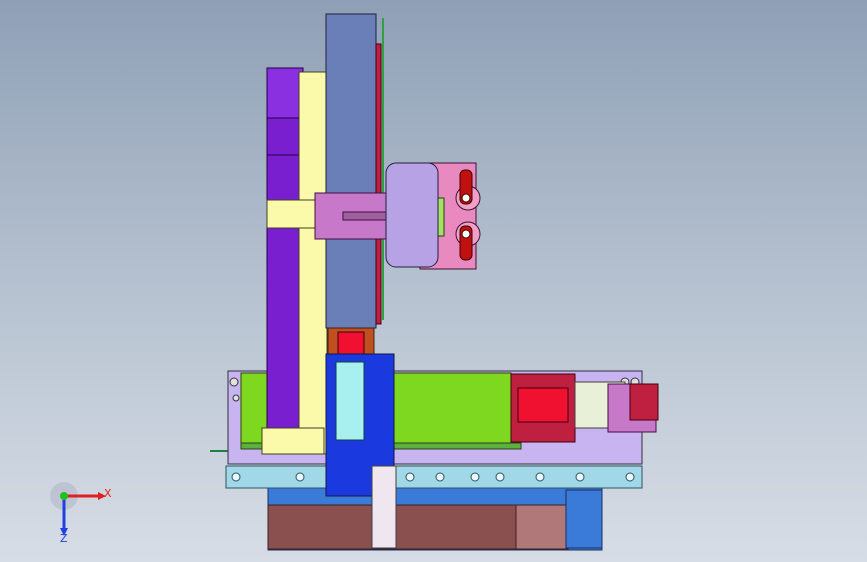  I want to click on z-axis-label: Z, so click(64, 538).